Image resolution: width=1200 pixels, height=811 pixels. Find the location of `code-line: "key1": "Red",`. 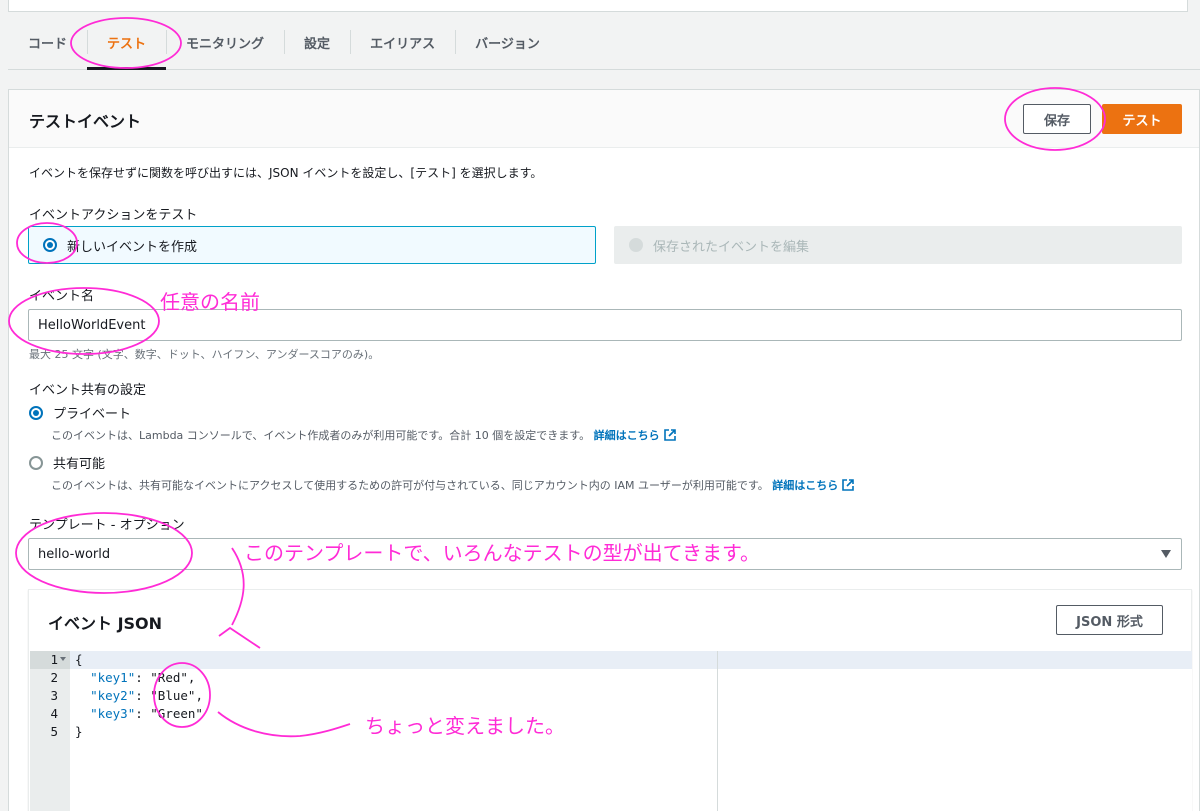

code-line: "key1": "Red", is located at coordinates (143, 677).